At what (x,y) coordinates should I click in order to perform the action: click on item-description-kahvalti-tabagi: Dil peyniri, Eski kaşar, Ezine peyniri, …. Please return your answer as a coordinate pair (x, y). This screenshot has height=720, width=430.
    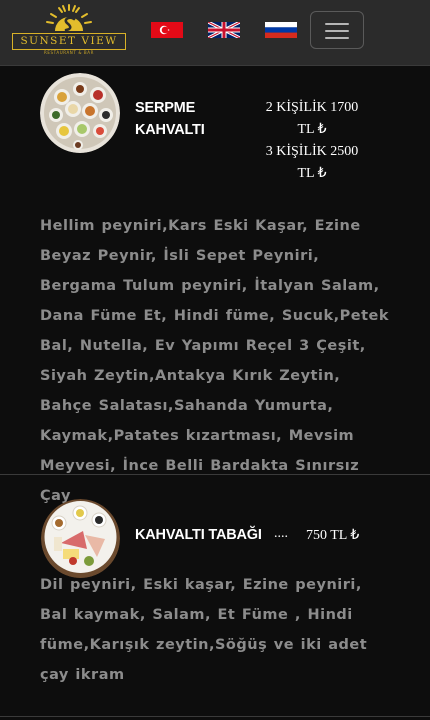
    Looking at the image, I should click on (204, 630).